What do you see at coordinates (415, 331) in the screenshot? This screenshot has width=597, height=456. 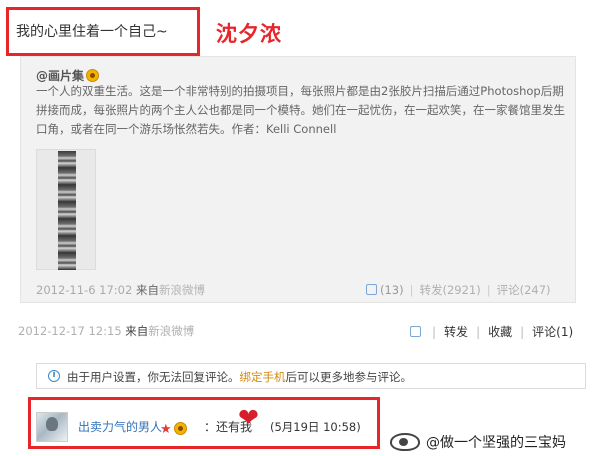 I see `post-like-icon` at bounding box center [415, 331].